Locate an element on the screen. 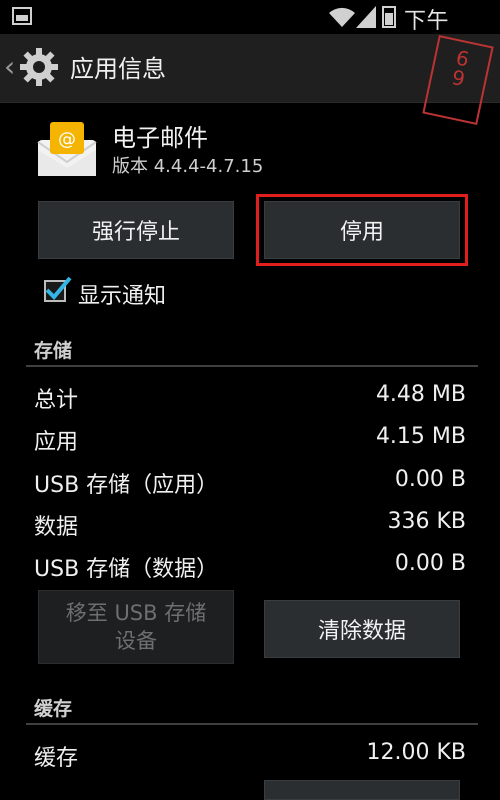 The height and width of the screenshot is (800, 500). storage-section-header: 存储 is located at coordinates (53, 351).